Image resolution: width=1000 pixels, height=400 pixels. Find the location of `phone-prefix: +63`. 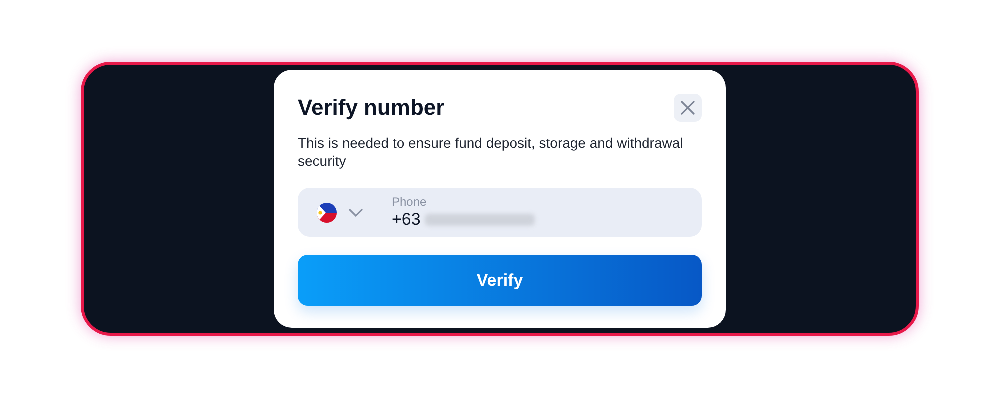

phone-prefix: +63 is located at coordinates (406, 219).